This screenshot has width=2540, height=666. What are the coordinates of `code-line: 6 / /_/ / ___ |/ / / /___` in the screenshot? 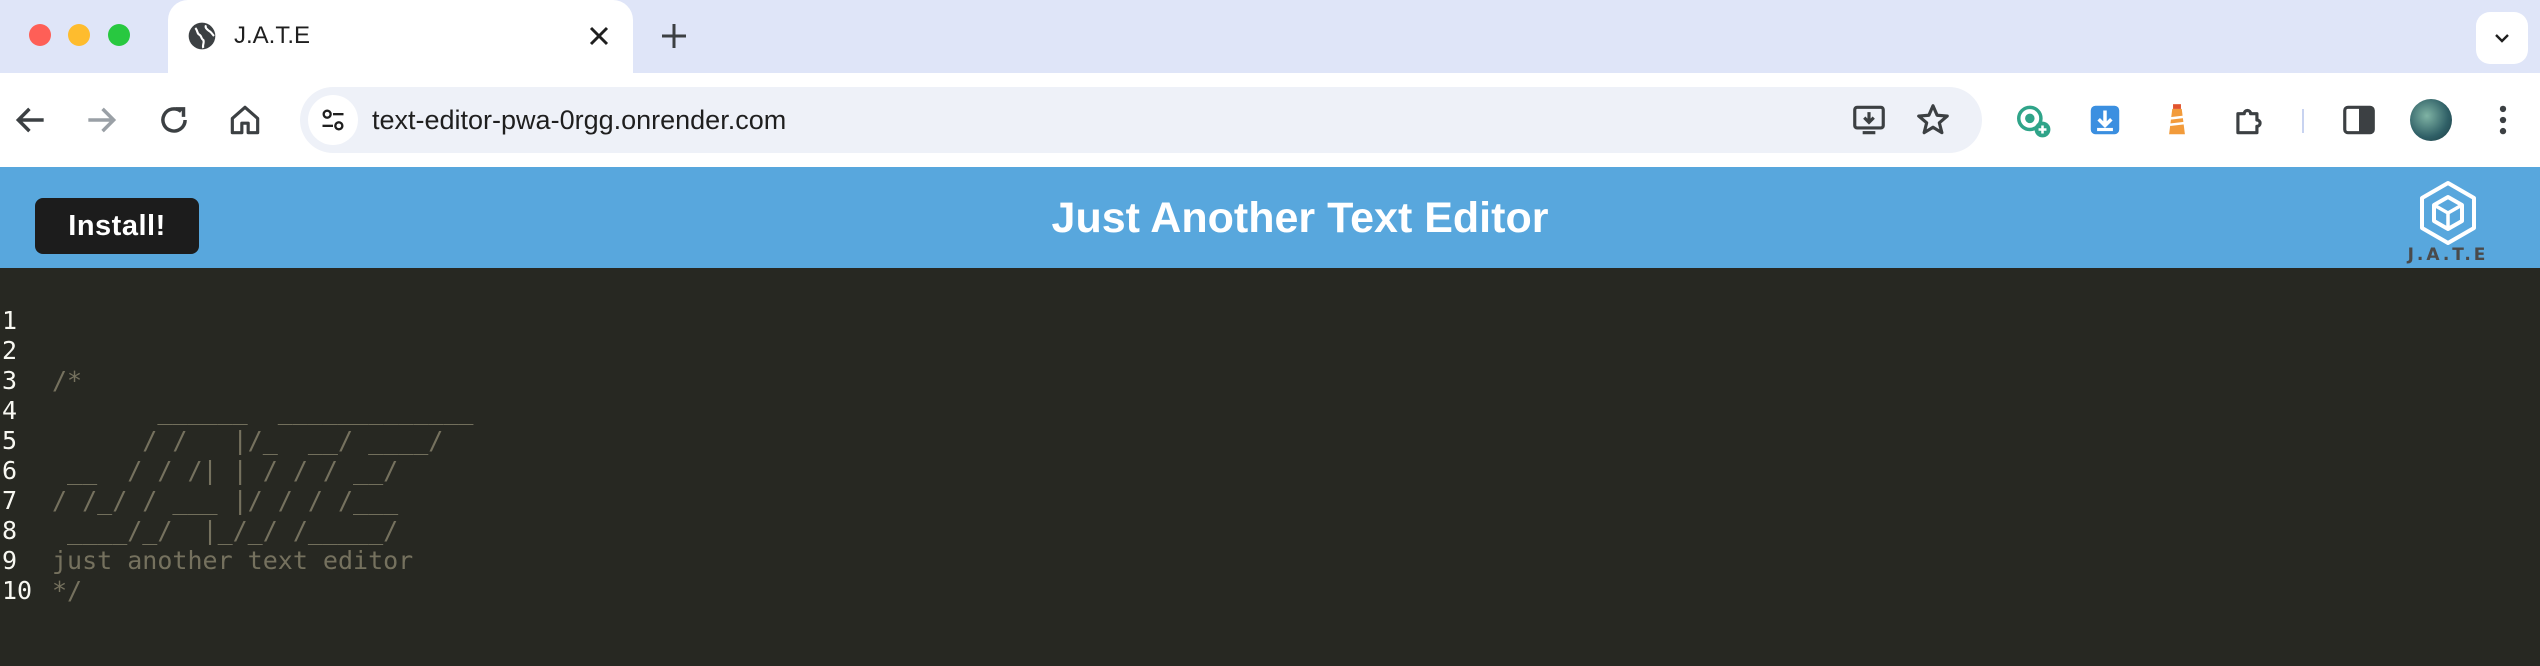 It's located at (1270, 470).